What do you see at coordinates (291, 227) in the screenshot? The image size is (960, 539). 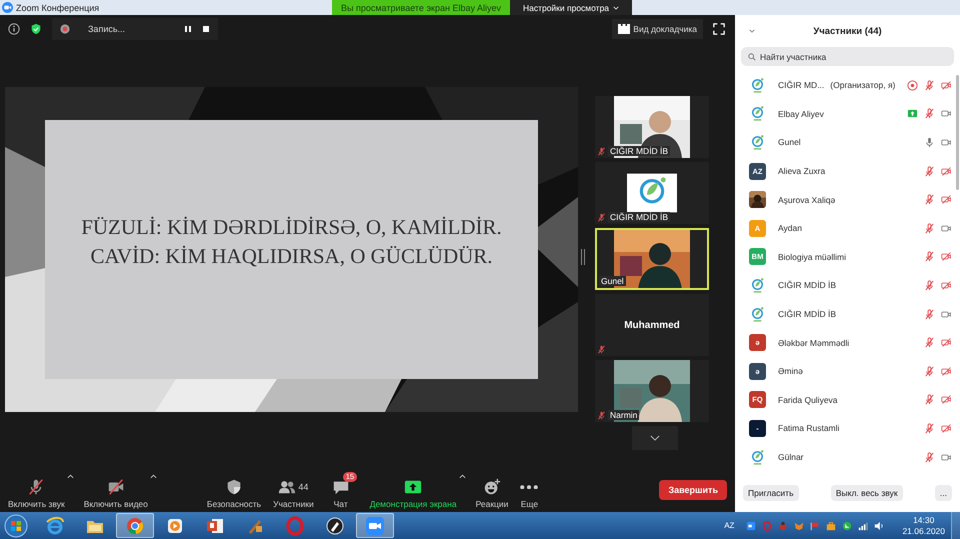 I see `slide-text: FÜZULİ: KİM DƏRDLİDİRSƏ, O, KAMİLDİR.` at bounding box center [291, 227].